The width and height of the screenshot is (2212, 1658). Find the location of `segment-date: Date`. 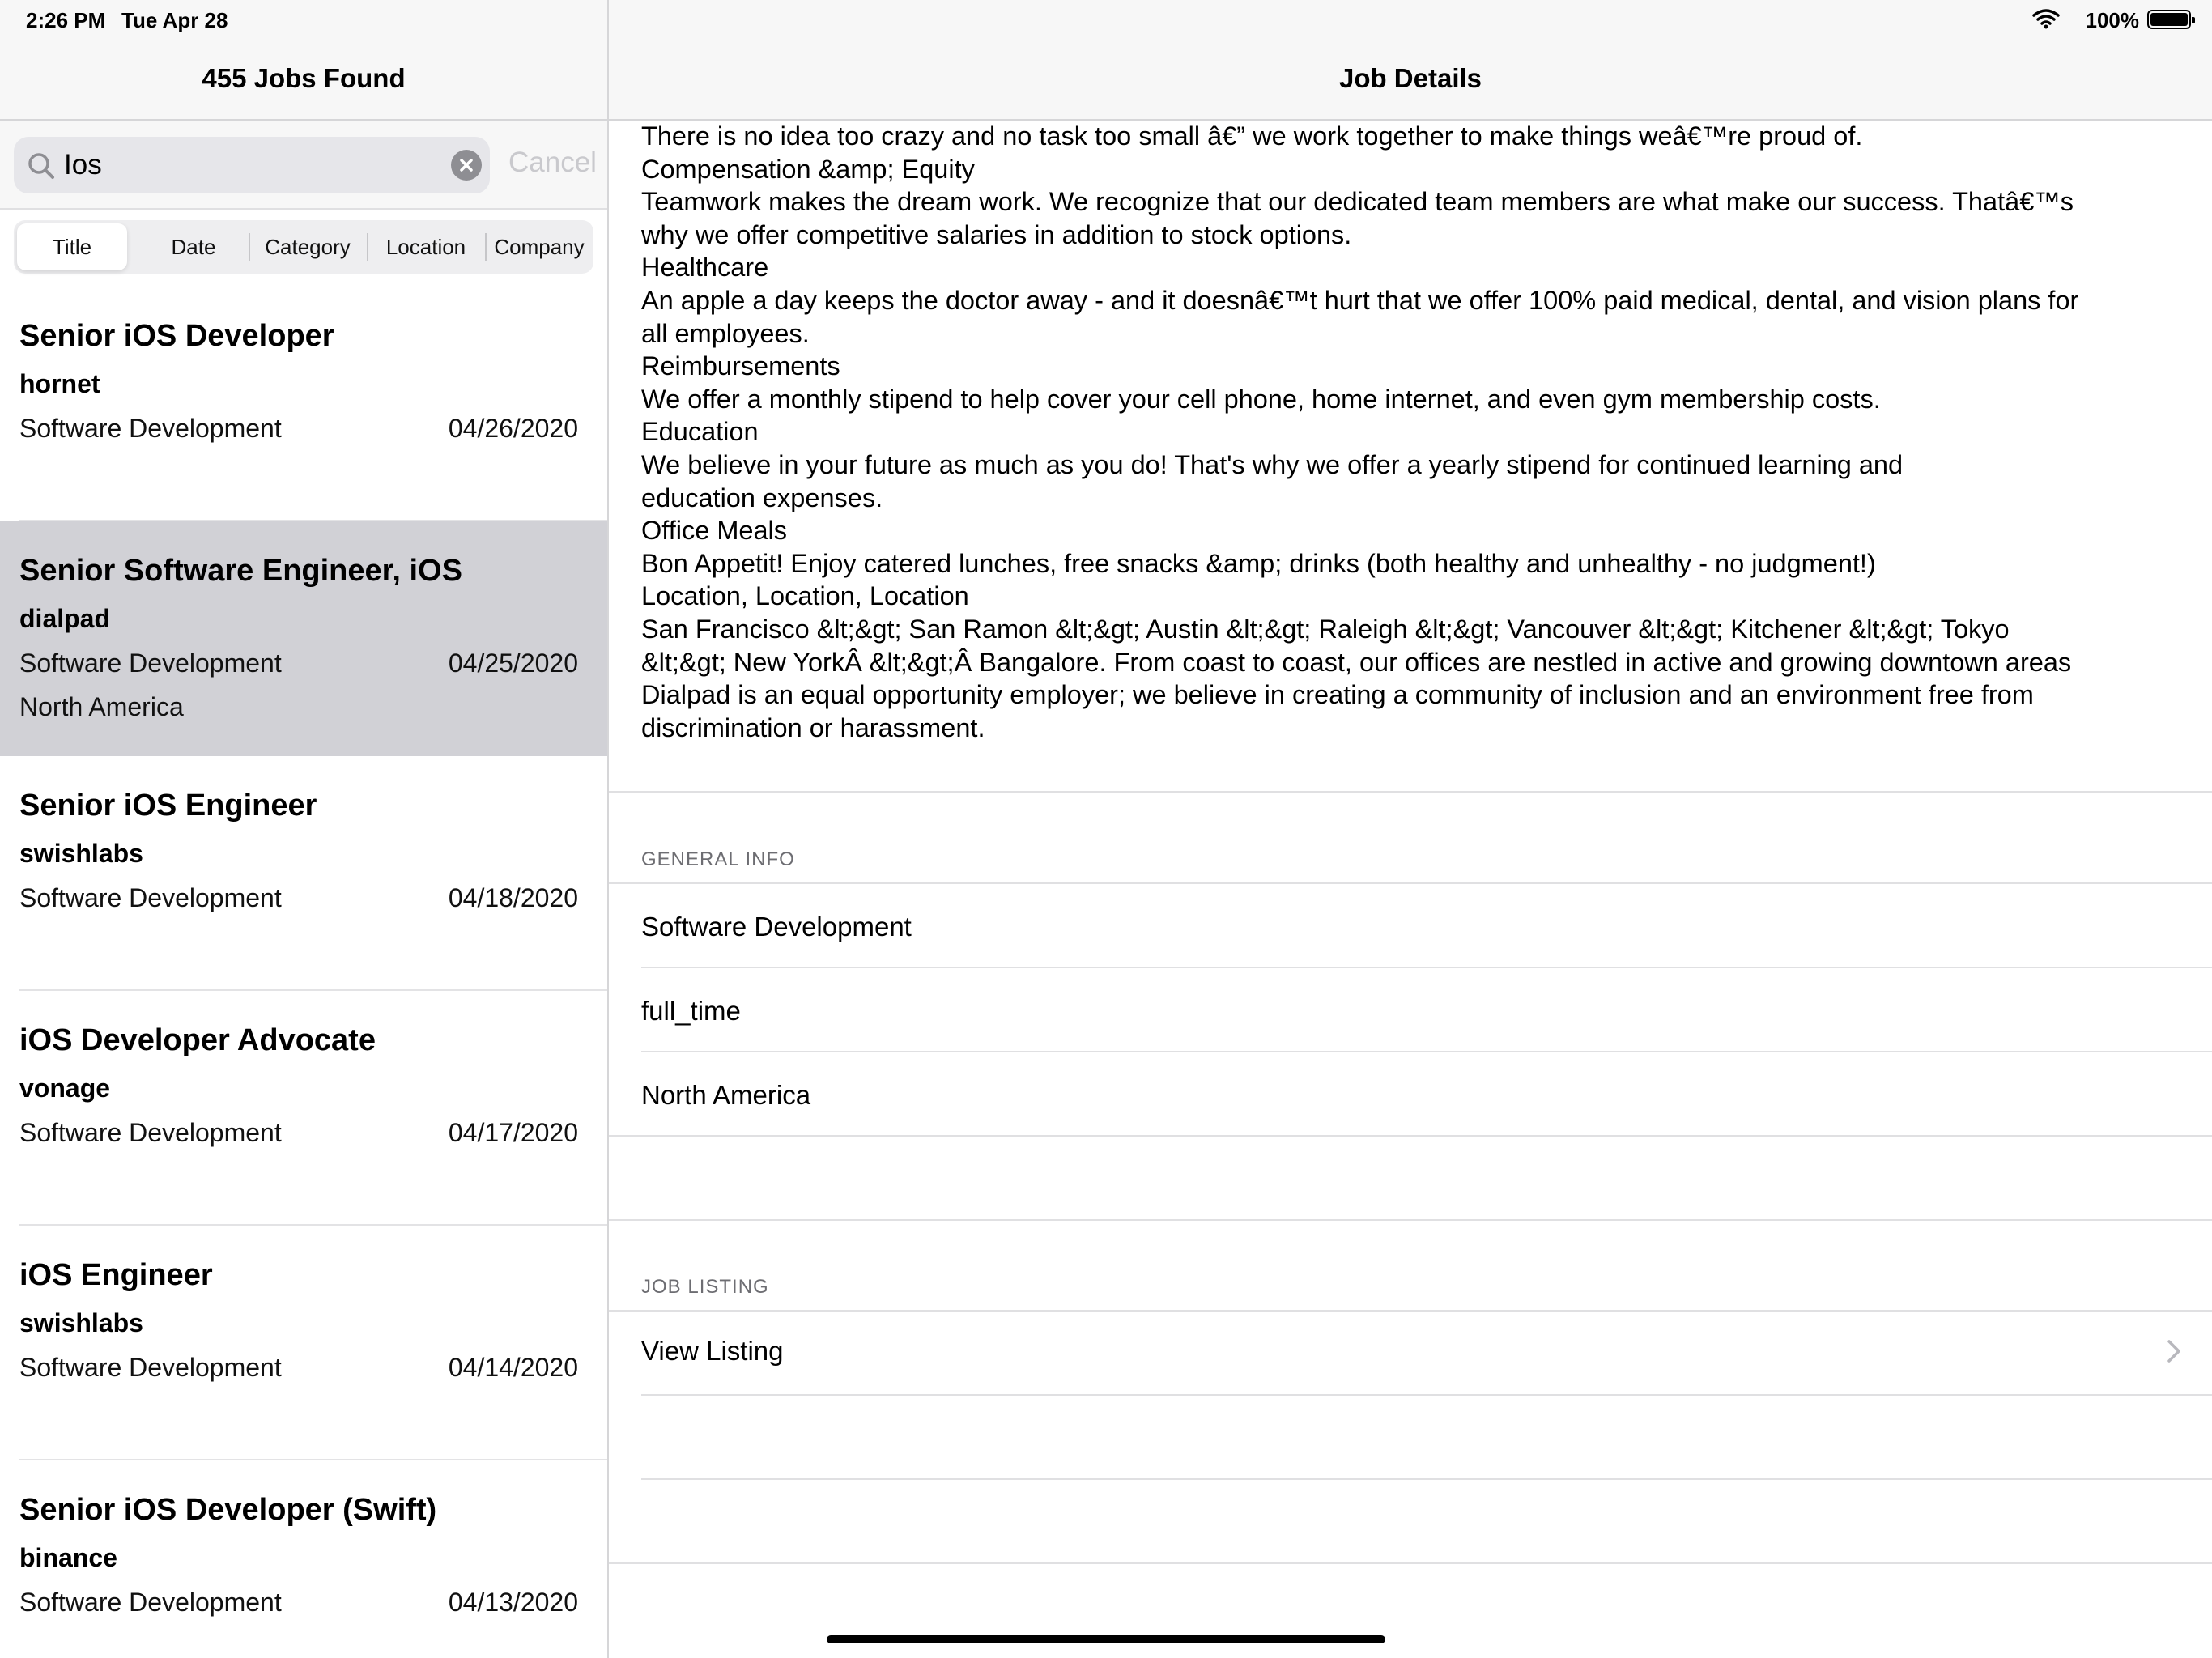

segment-date: Date is located at coordinates (194, 246).